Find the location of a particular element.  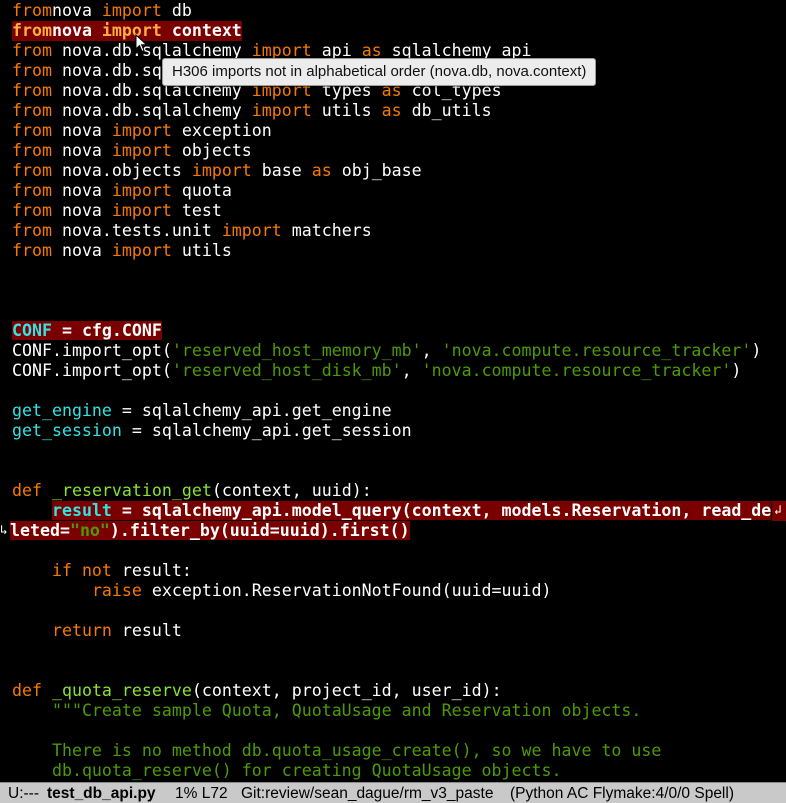

code-line-text: def _reservation_get(context, uuid): is located at coordinates (192, 491).